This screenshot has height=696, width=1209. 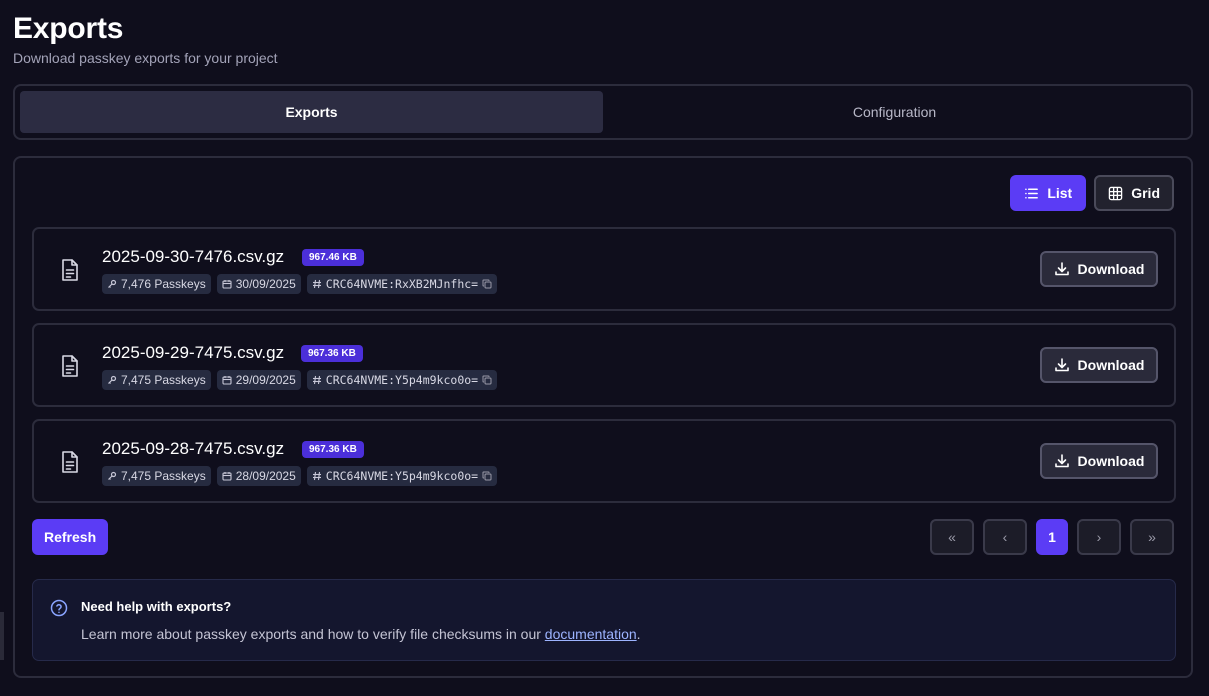 What do you see at coordinates (1092, 193) in the screenshot?
I see `view-toggle: List Grid` at bounding box center [1092, 193].